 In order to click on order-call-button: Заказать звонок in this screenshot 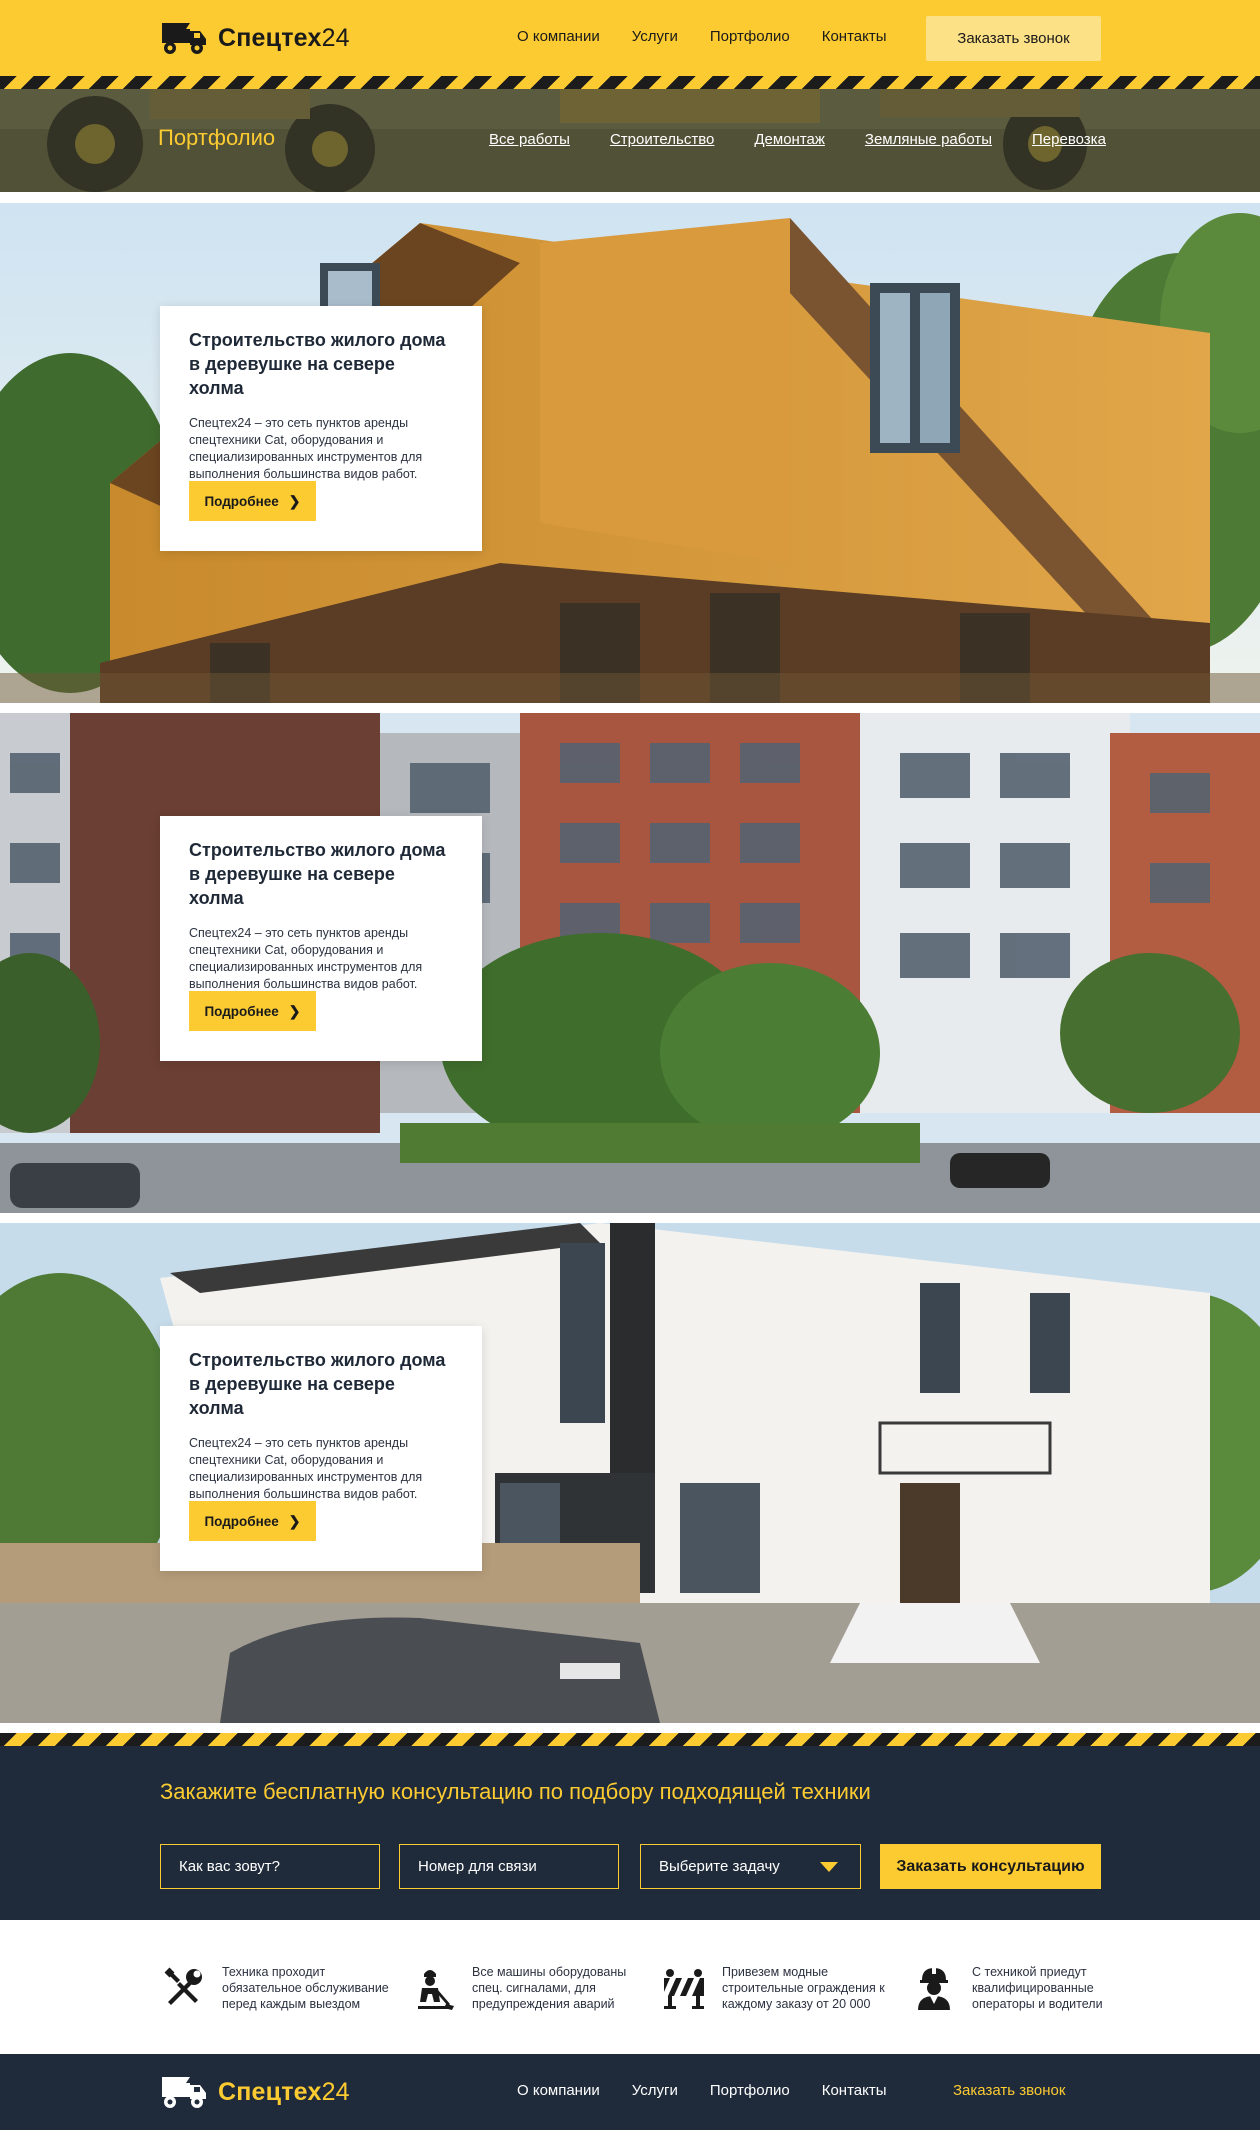, I will do `click(1013, 38)`.